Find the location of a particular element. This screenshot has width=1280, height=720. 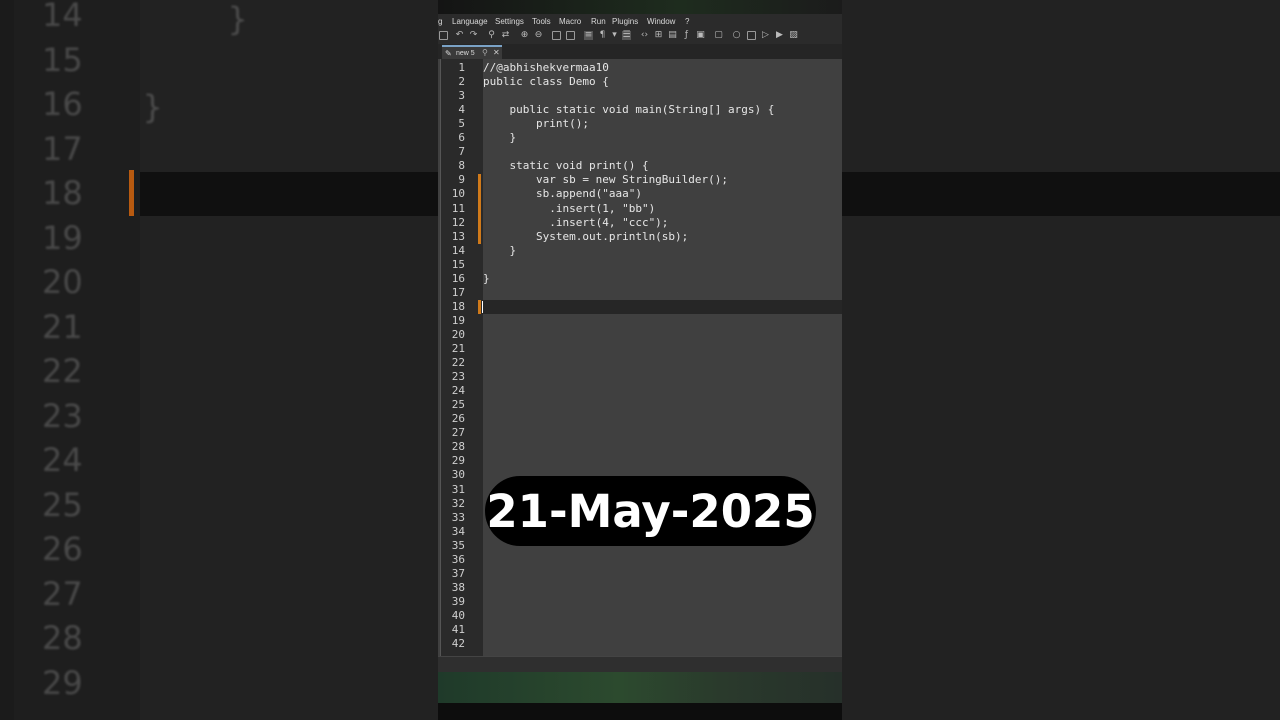

background-line-number: 26 is located at coordinates (62, 549).